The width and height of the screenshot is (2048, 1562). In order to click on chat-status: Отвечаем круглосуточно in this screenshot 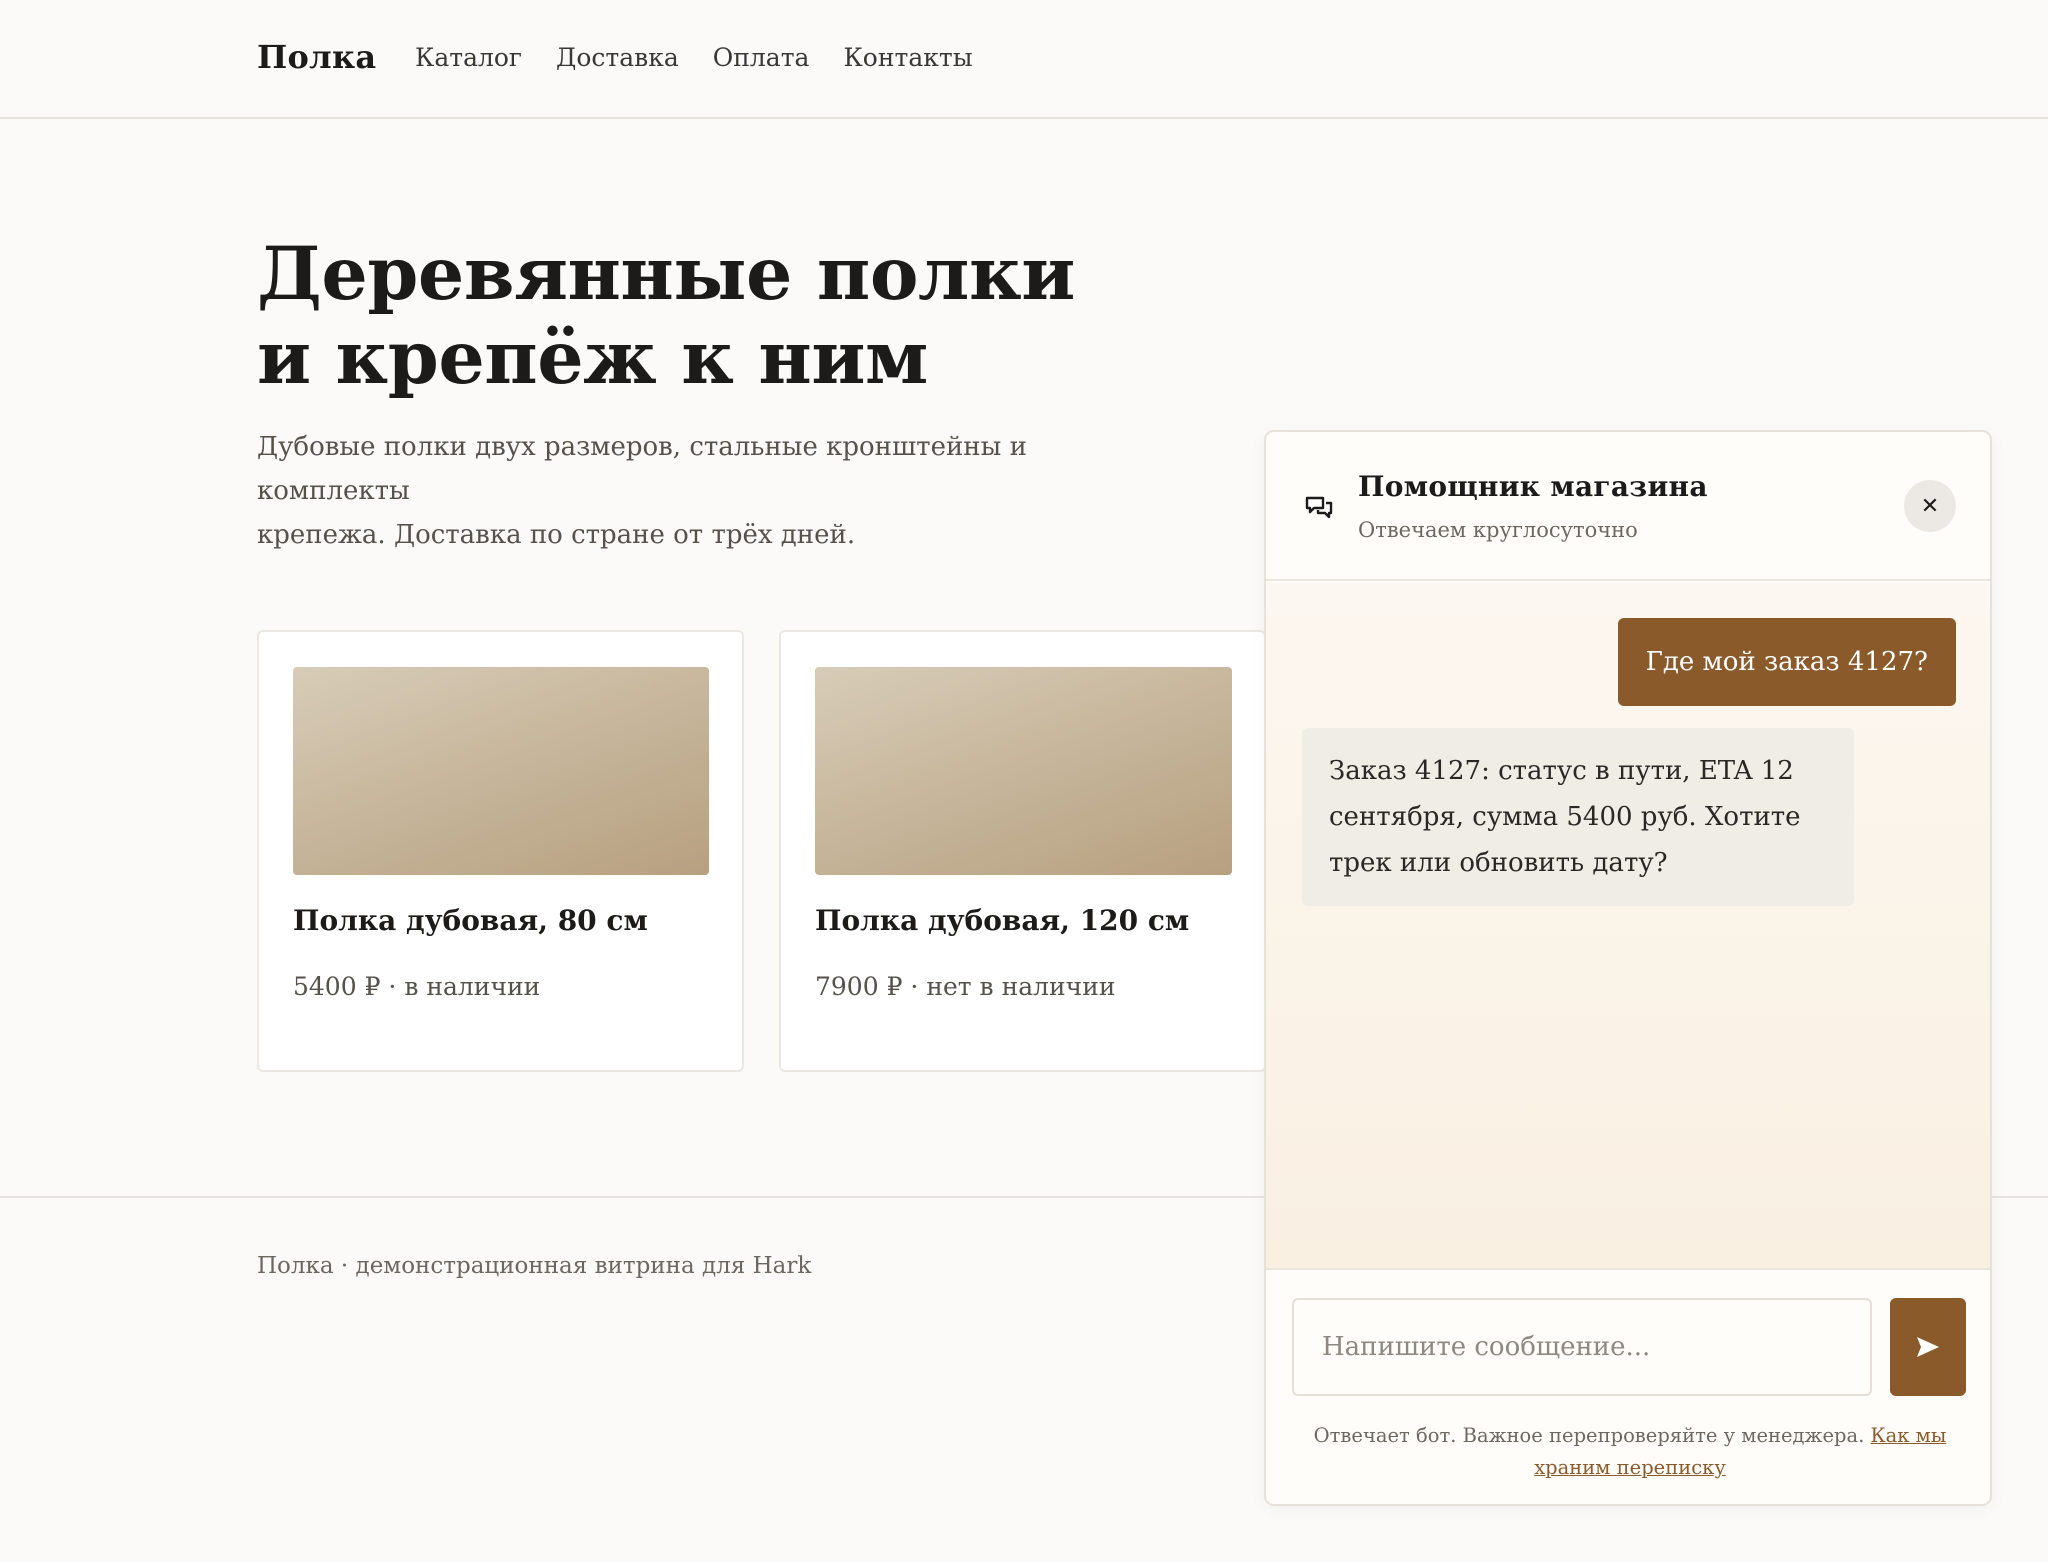, I will do `click(1498, 530)`.